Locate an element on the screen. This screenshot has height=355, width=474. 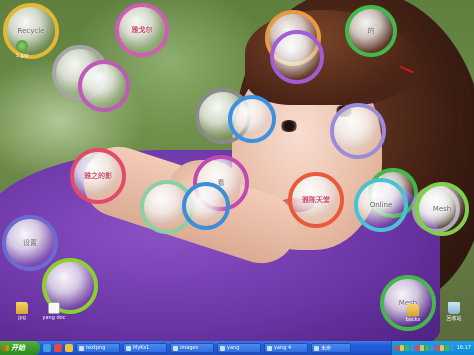
desktop-shortcut-label: yang doc is located at coordinates (54, 318).